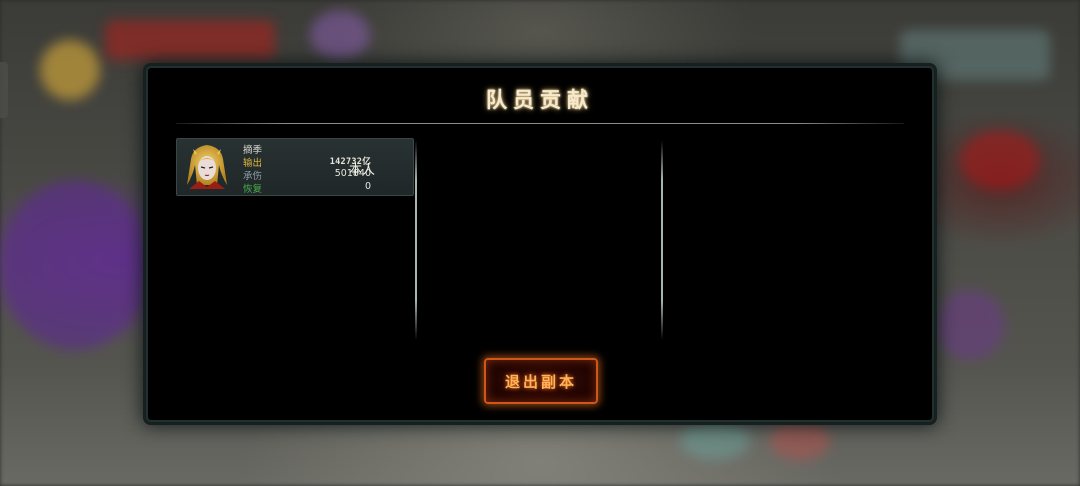 This screenshot has width=1080, height=486. Describe the element at coordinates (540, 123) in the screenshot. I see `title-divider` at that location.